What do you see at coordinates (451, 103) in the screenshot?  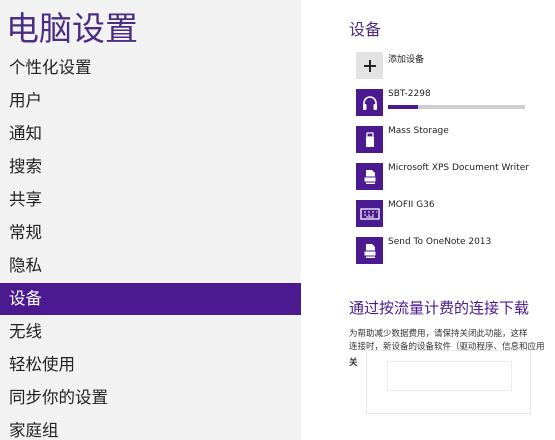 I see `device-item: SBT-2298` at bounding box center [451, 103].